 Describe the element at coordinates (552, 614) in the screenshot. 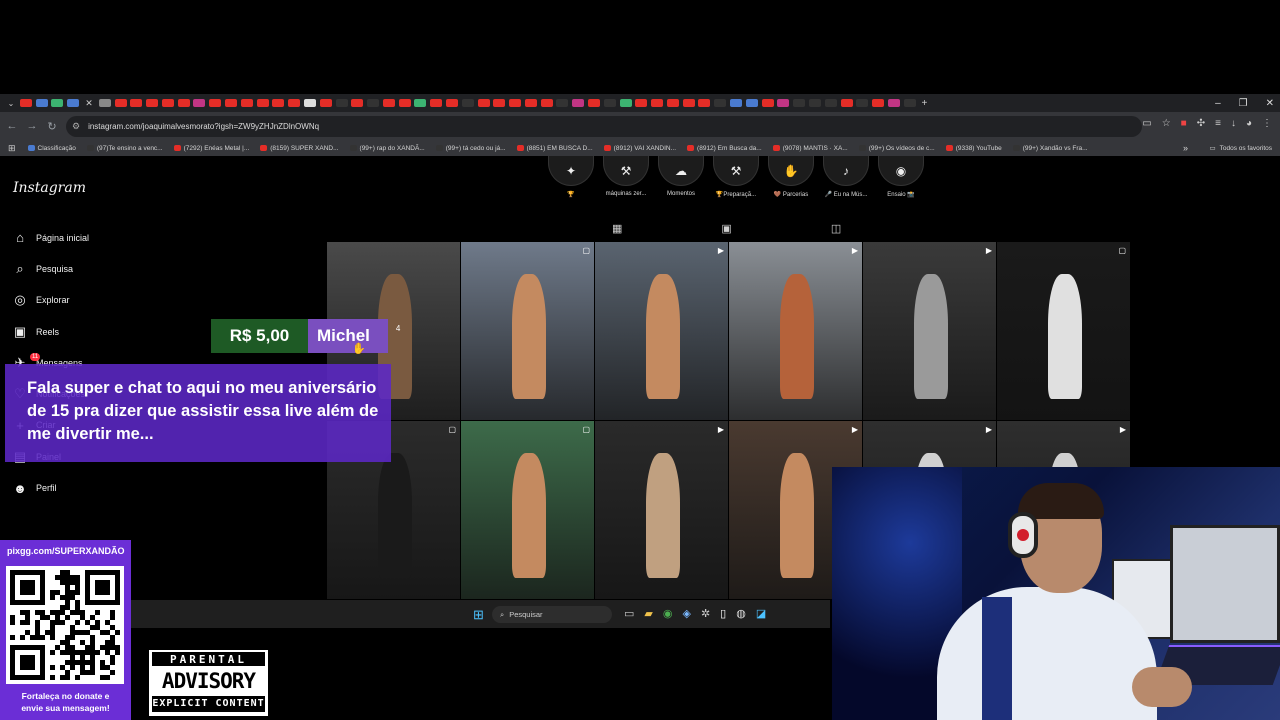

I see `taskbar-search: ⌕ Pesquisar` at that location.